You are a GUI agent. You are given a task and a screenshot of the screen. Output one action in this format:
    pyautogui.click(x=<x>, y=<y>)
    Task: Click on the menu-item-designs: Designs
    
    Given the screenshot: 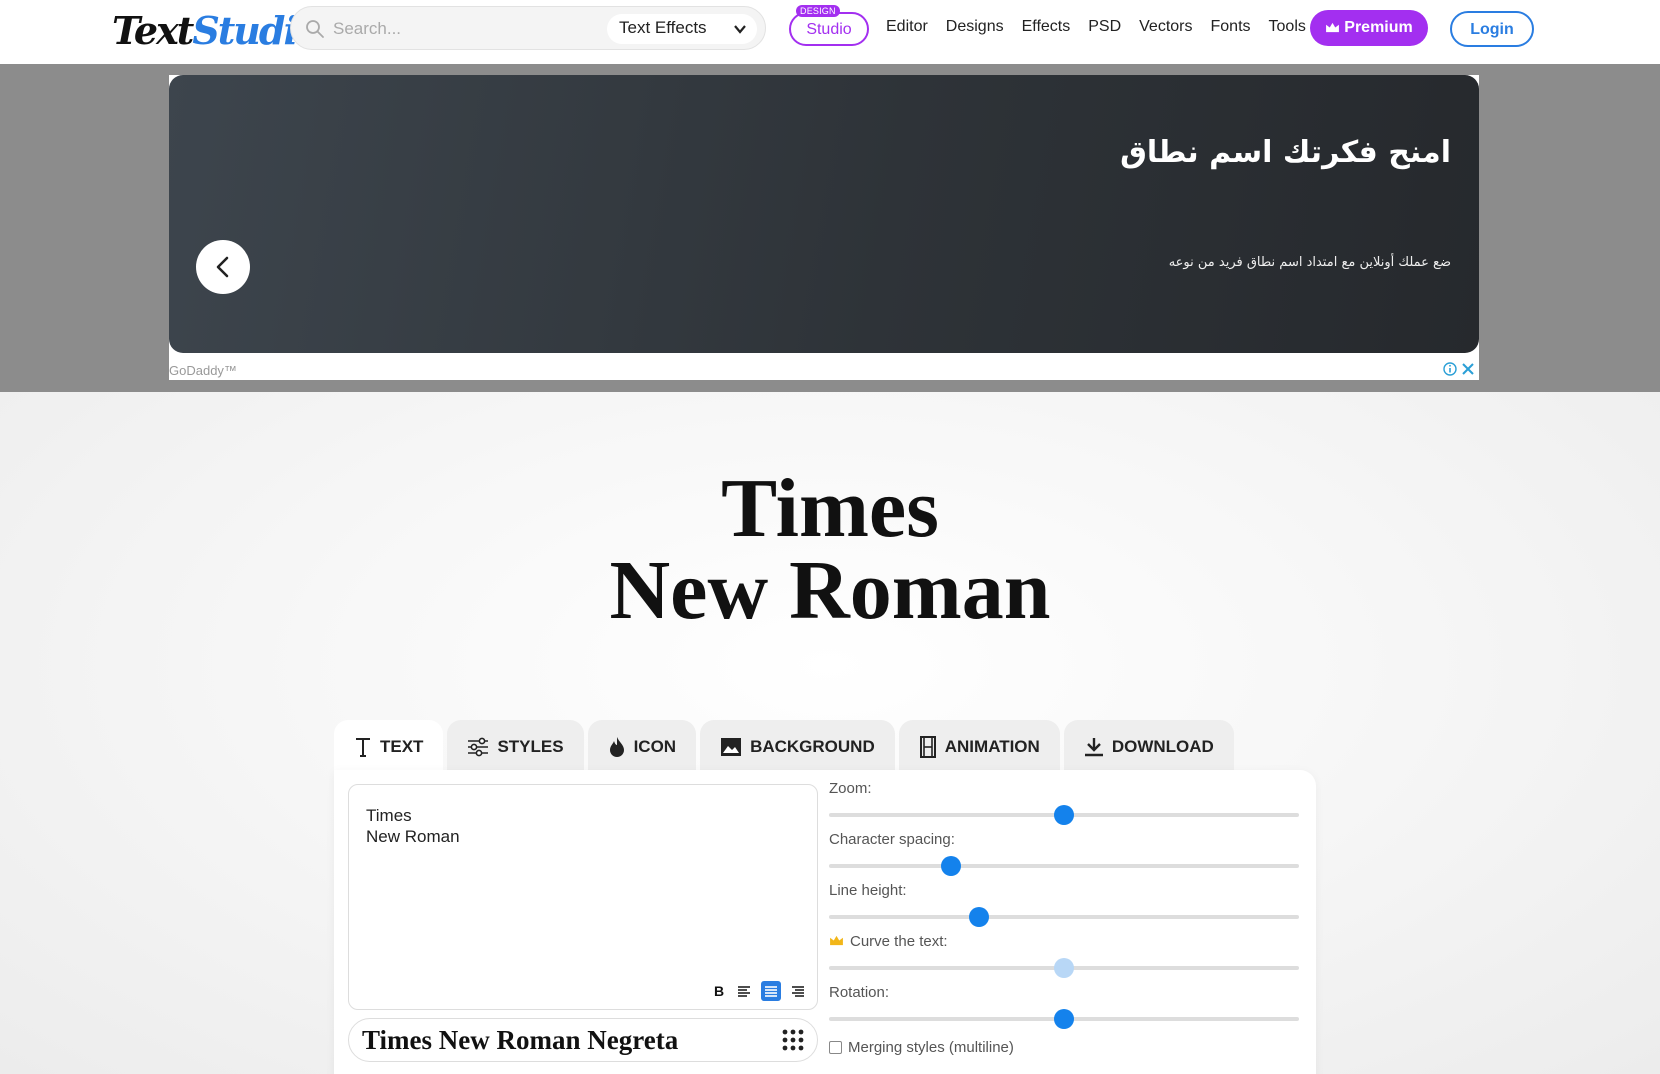 What is the action you would take?
    pyautogui.click(x=975, y=27)
    